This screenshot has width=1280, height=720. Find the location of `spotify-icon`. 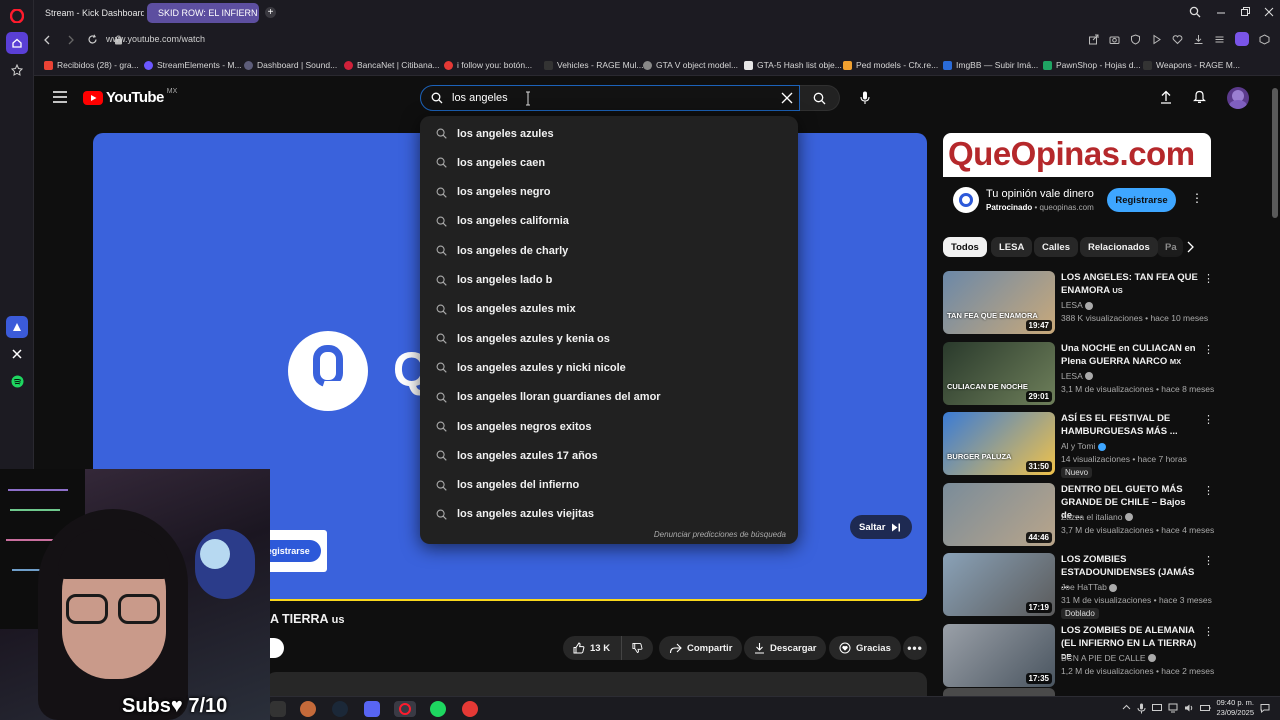

spotify-icon is located at coordinates (17, 381).